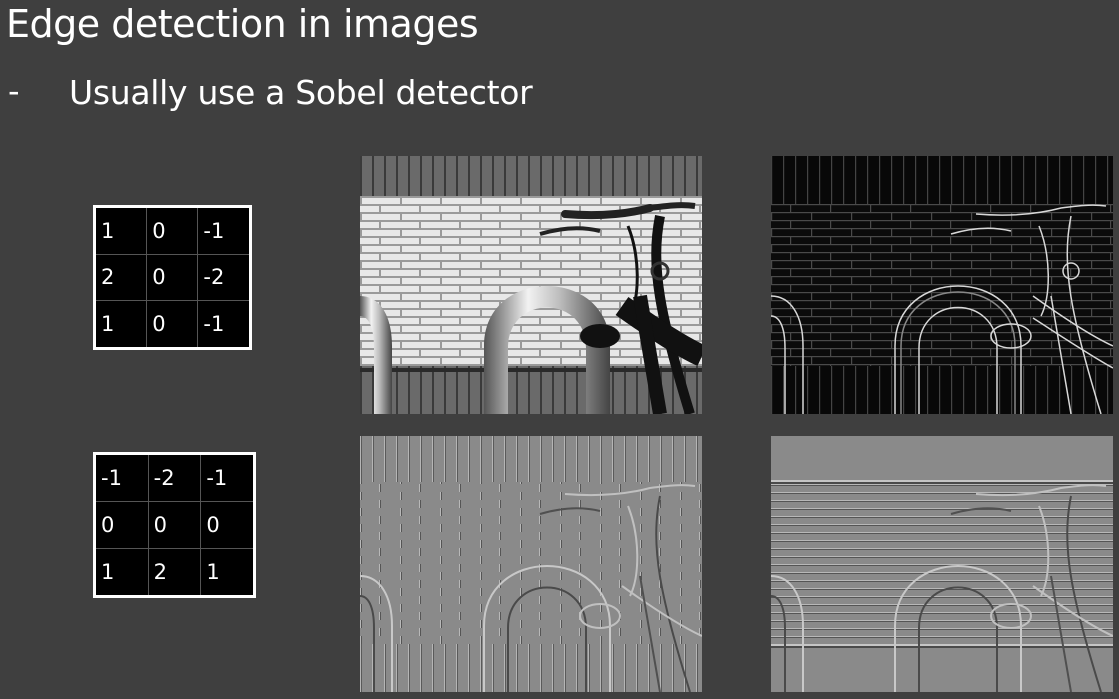 This screenshot has height=699, width=1119. I want to click on original-photo, so click(531, 285).